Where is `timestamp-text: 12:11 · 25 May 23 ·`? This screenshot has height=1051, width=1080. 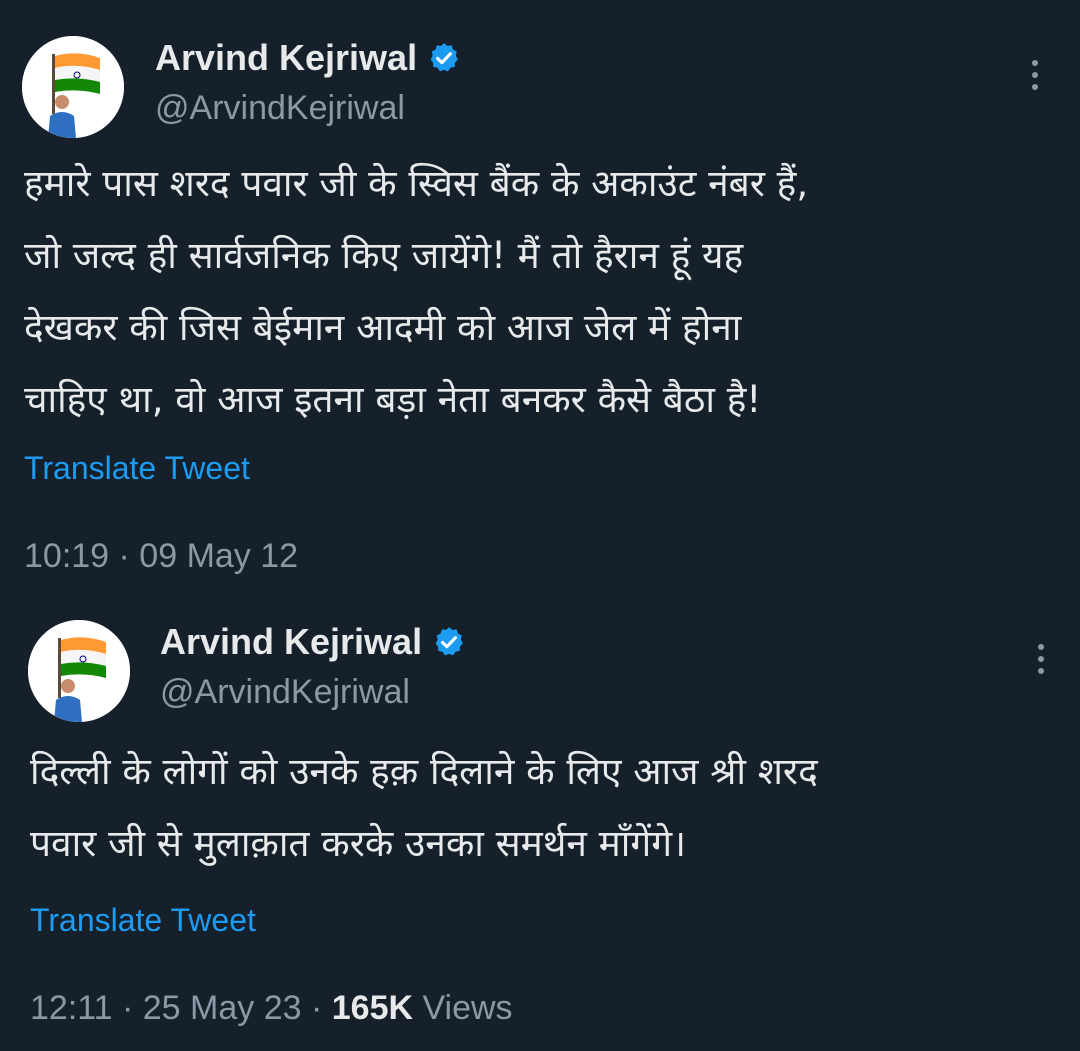 timestamp-text: 12:11 · 25 May 23 · is located at coordinates (181, 1008).